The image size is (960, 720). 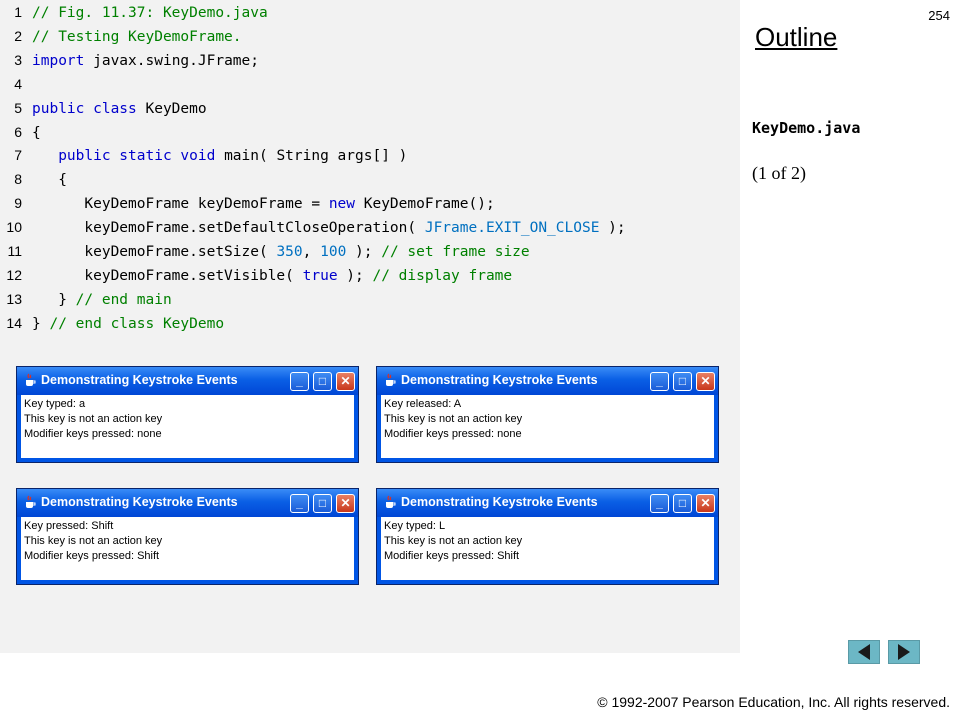 I want to click on code-token-comment: // end class KeyDemo, so click(x=137, y=323).